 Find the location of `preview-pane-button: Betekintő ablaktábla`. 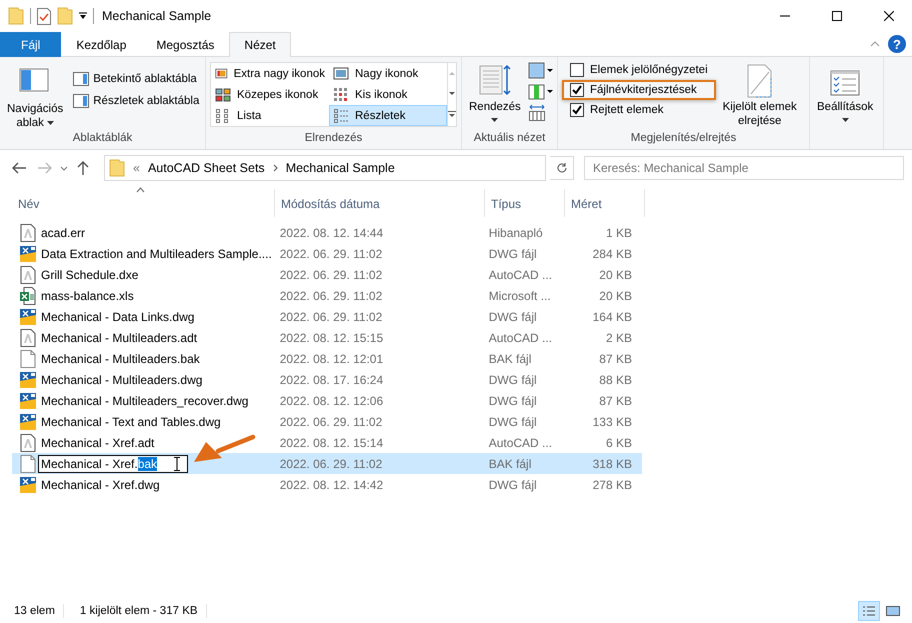

preview-pane-button: Betekintő ablaktábla is located at coordinates (136, 79).